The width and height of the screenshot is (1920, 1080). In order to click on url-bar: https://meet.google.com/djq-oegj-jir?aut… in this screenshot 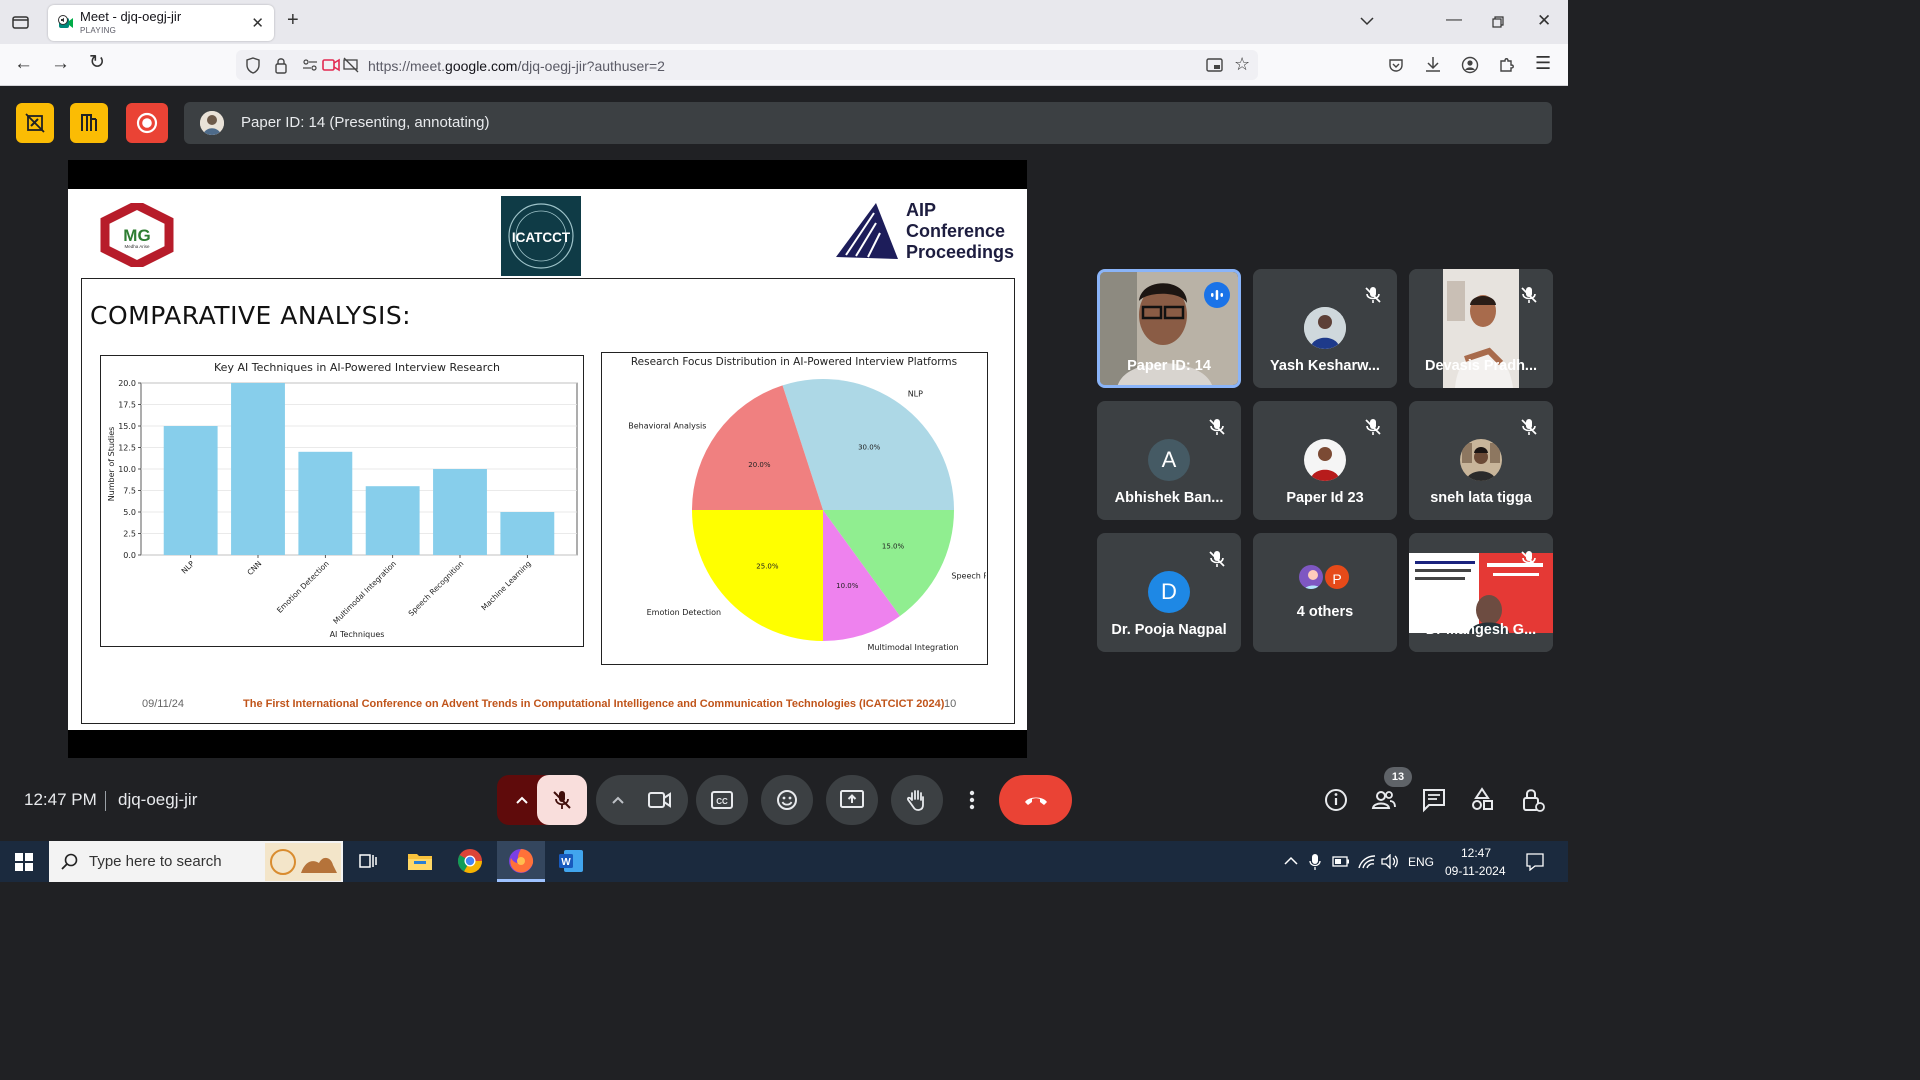, I will do `click(747, 65)`.